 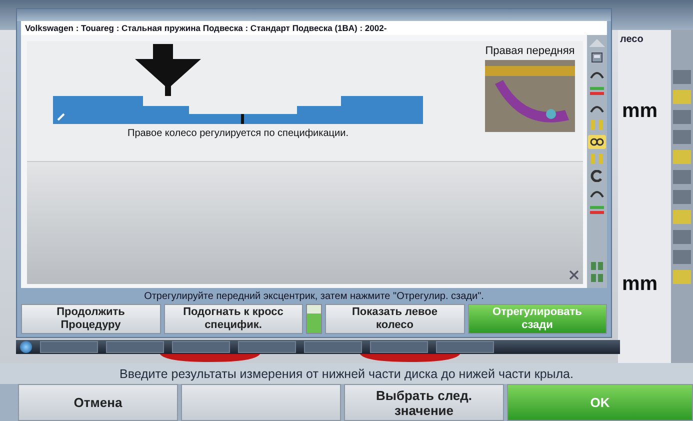 What do you see at coordinates (98, 402) in the screenshot?
I see `action-button: Отмена` at bounding box center [98, 402].